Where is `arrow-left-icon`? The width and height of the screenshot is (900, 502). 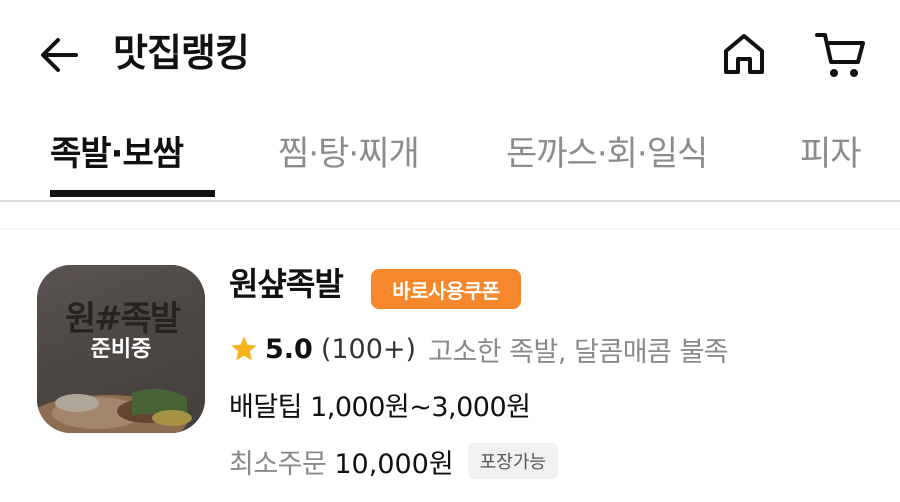
arrow-left-icon is located at coordinates (59, 55).